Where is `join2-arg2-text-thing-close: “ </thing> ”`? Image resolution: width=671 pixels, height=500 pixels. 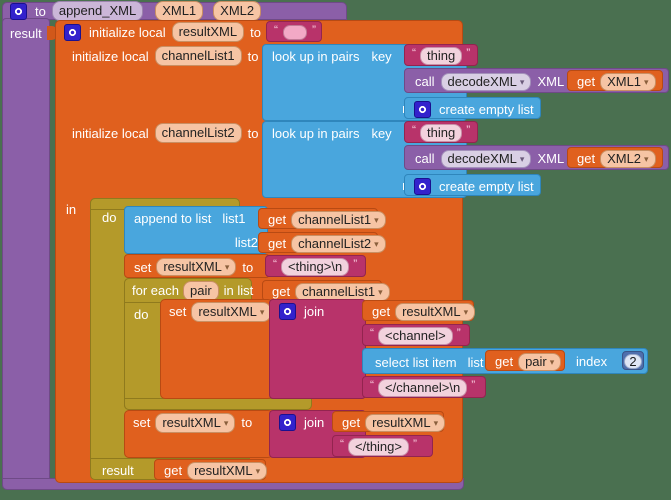
join2-arg2-text-thing-close: “ </thing> ” is located at coordinates (382, 446).